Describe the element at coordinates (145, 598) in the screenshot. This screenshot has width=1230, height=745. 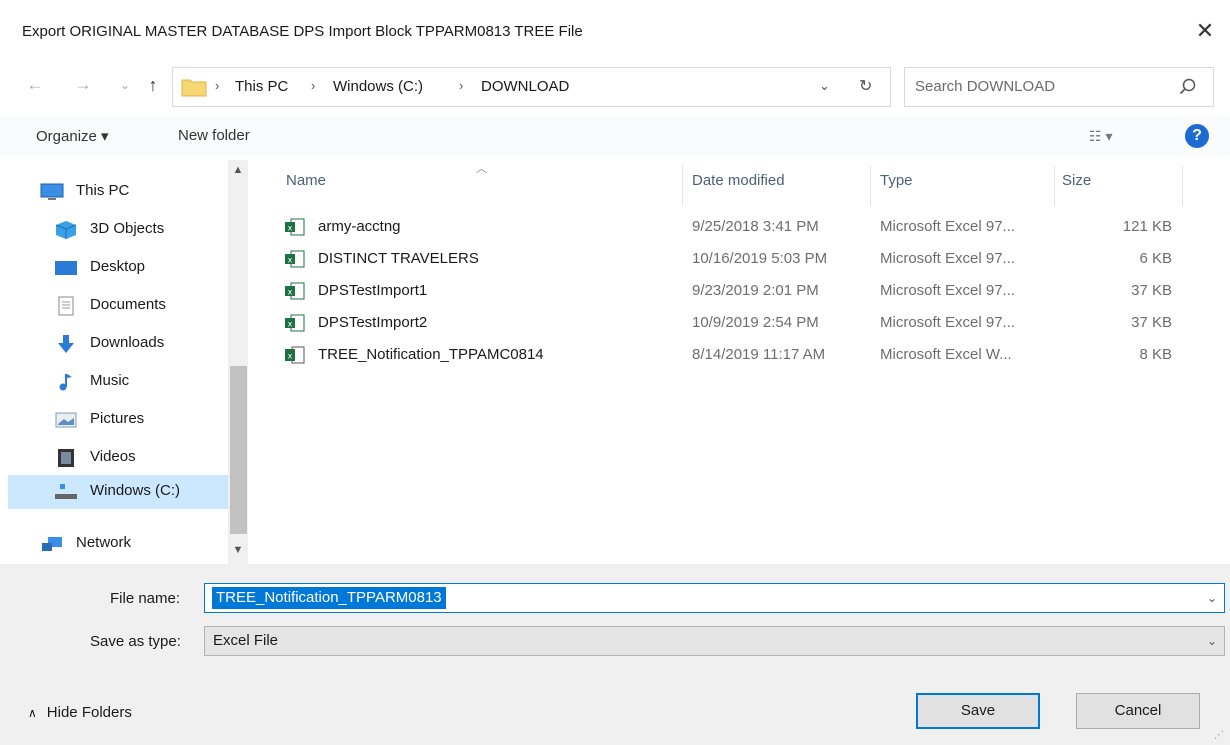
I see `file-name-label: File name:` at that location.